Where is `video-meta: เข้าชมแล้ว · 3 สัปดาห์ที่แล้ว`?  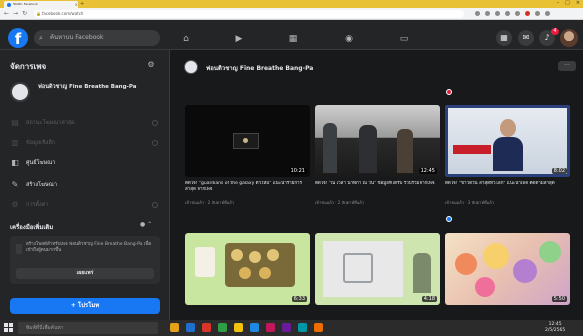 video-meta: เข้าชมแล้ว · 3 สัปดาห์ที่แล้ว is located at coordinates (469, 202).